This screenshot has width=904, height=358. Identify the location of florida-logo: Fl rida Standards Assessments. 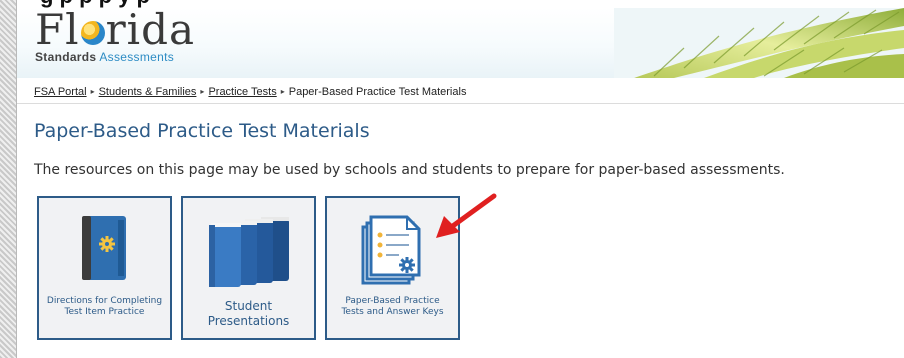
(115, 36).